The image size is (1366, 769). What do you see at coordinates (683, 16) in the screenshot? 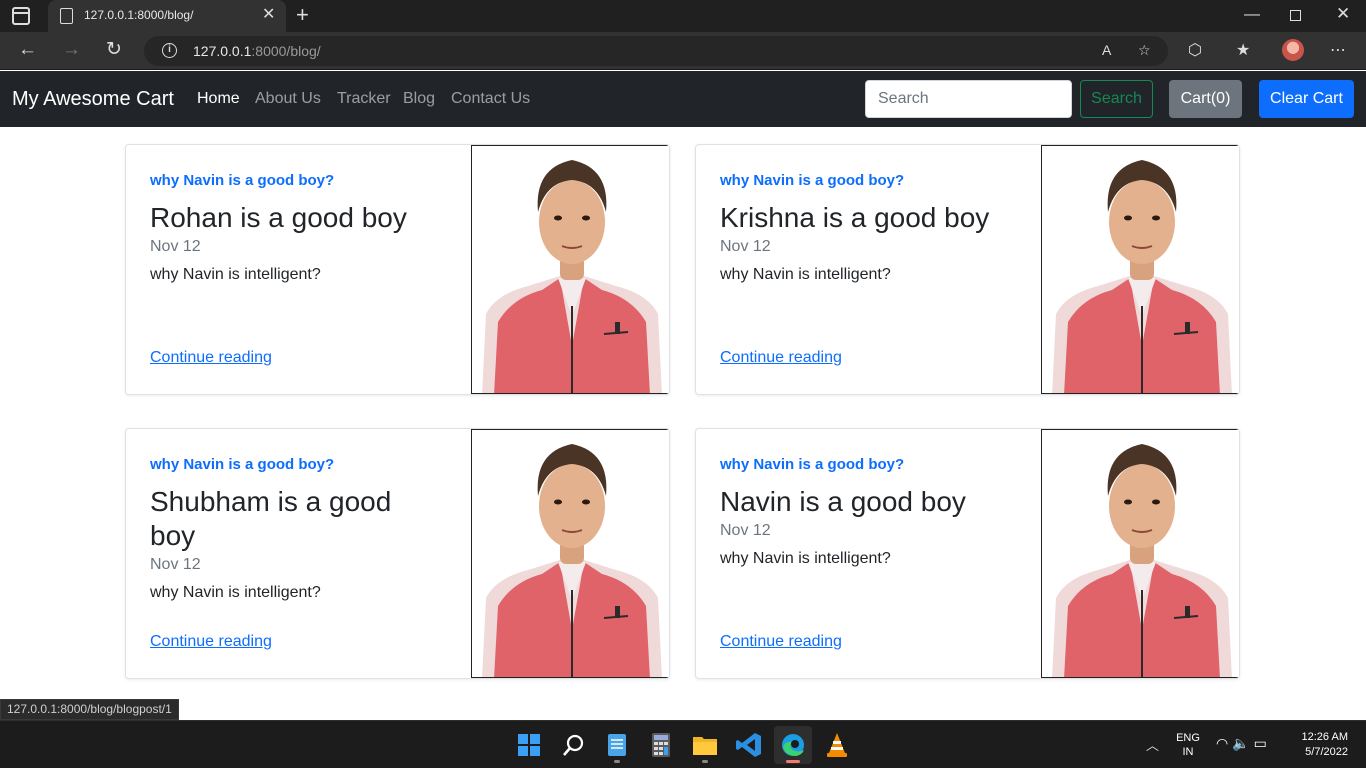
I see `browser-tab-strip: 127.0.0.1:8000/blog/ ✕ + — ✕` at bounding box center [683, 16].